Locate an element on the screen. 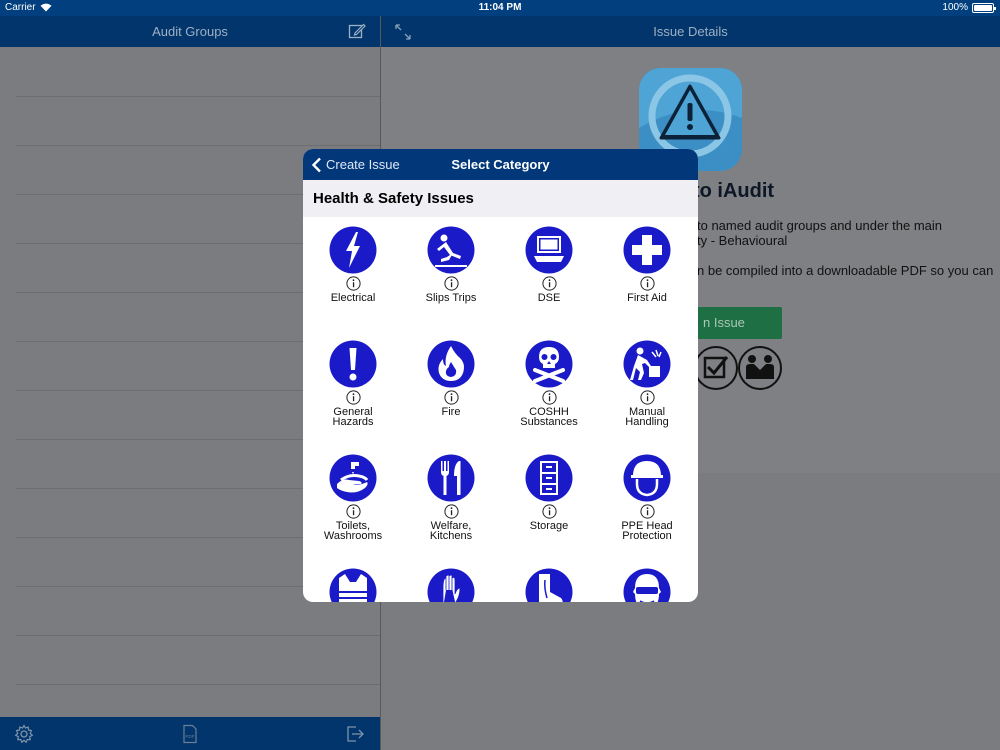  pdf-icon-label: PDF is located at coordinates (190, 736).